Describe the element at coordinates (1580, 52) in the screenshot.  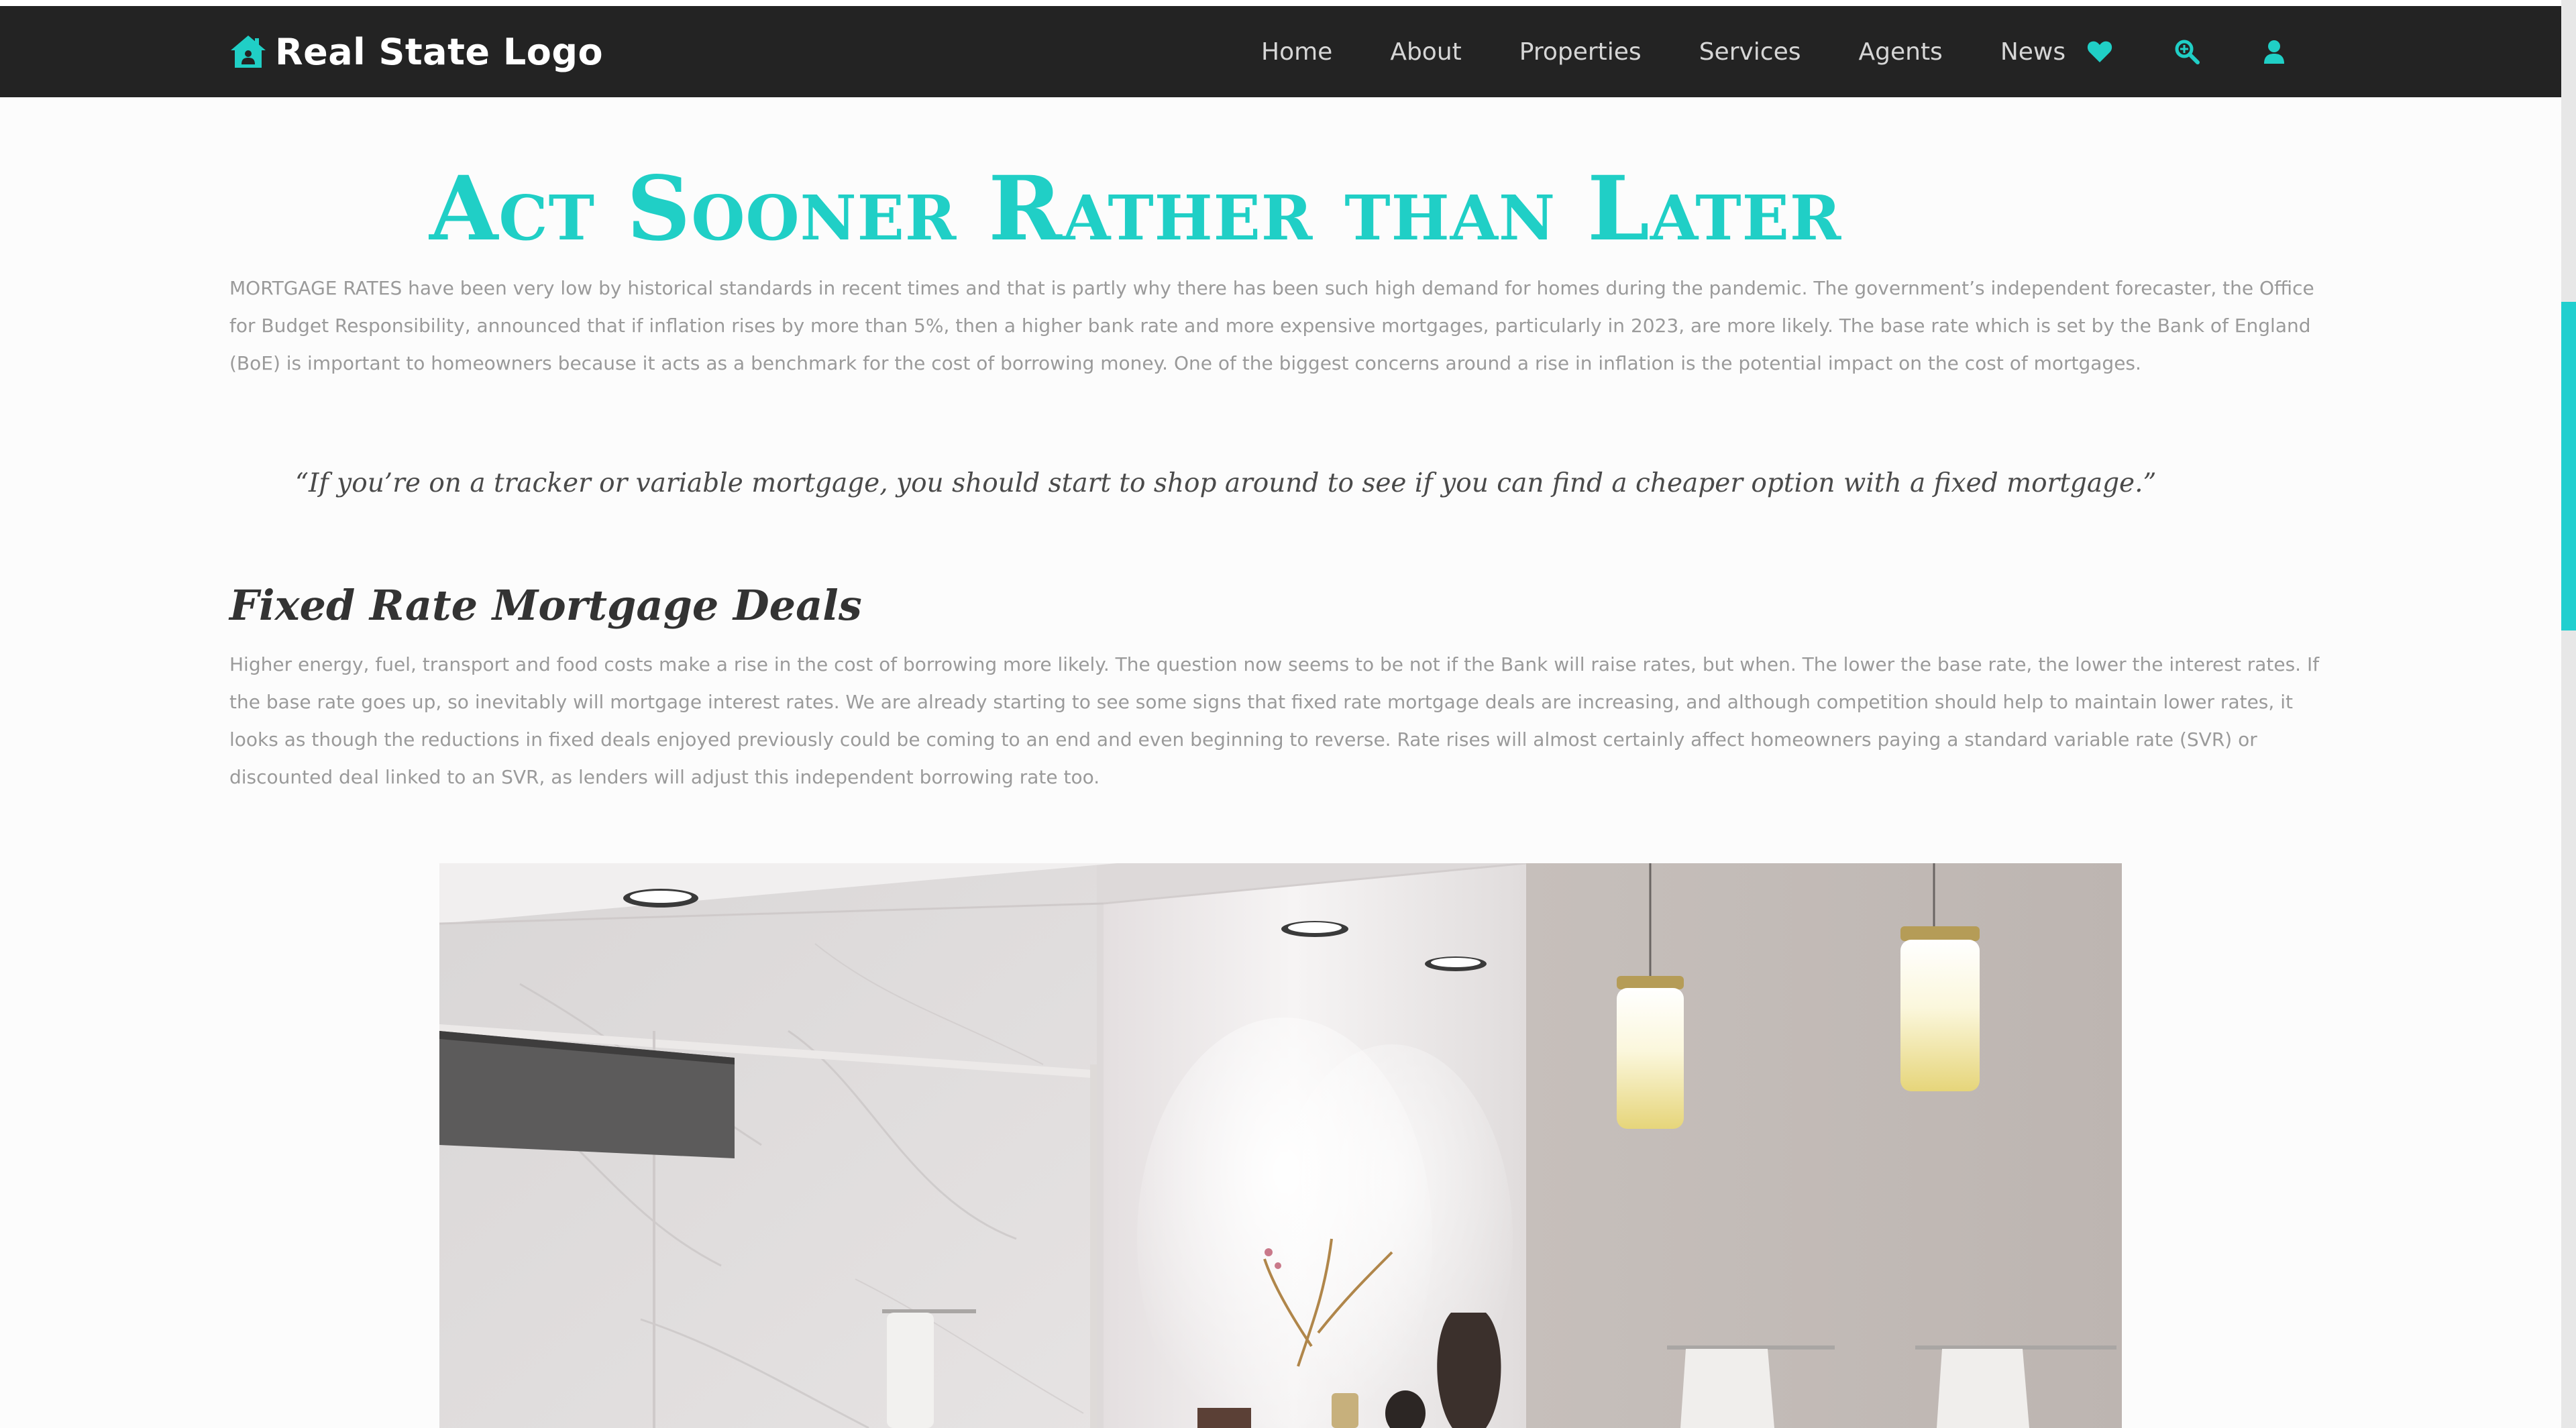
I see `nav-link-properties: Properties` at that location.